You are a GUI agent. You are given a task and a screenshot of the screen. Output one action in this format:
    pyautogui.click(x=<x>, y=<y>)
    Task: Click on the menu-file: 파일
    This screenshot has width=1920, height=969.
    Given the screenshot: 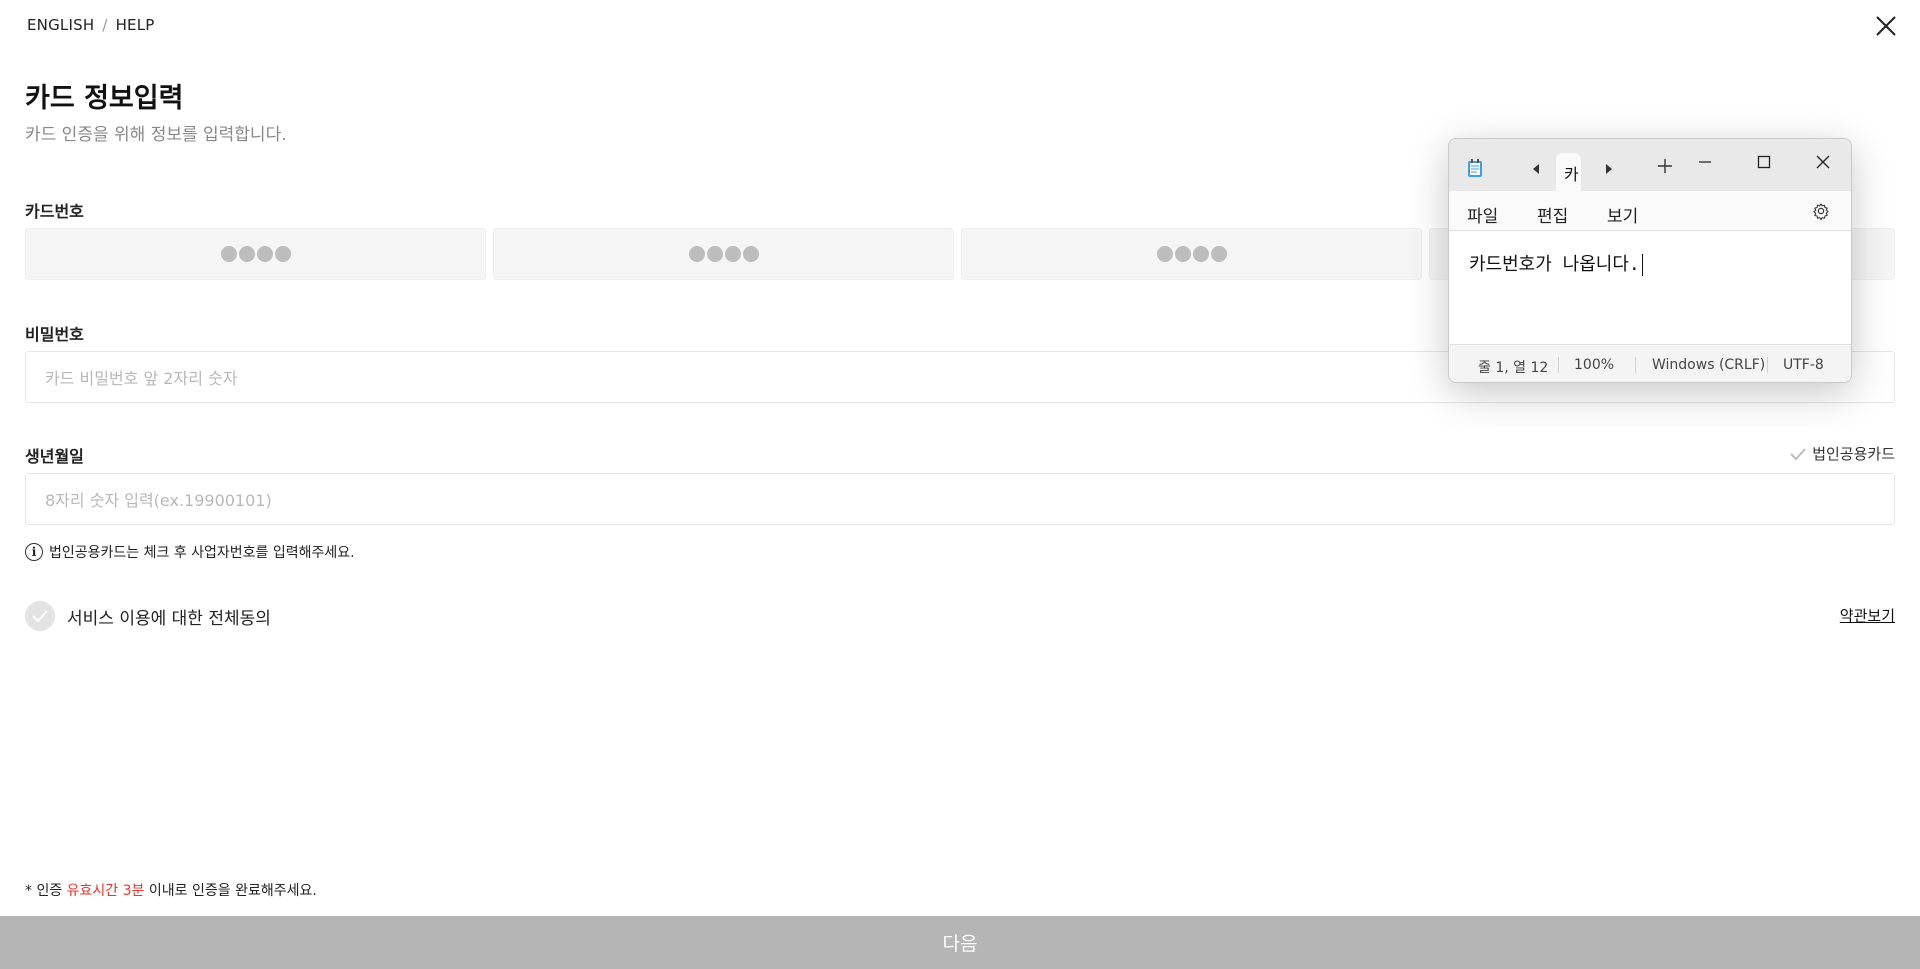 What is the action you would take?
    pyautogui.click(x=1482, y=214)
    